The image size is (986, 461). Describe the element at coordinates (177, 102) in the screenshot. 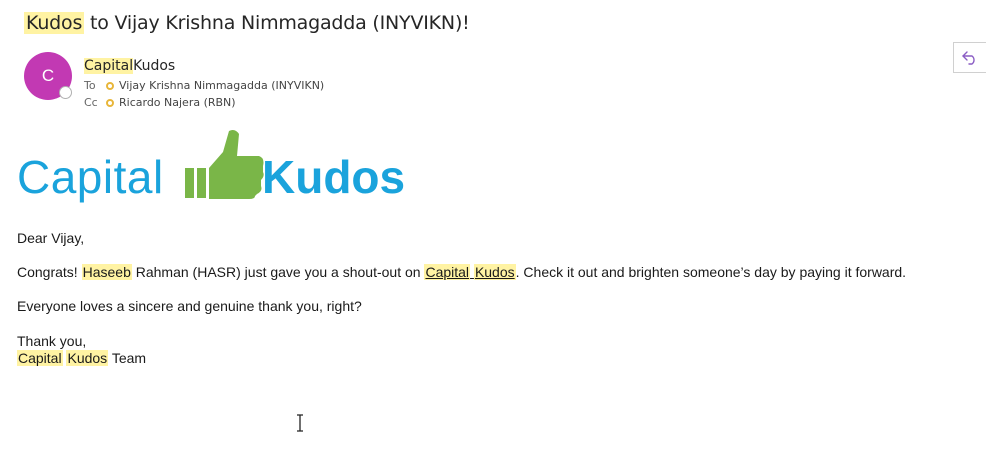

I see `cc-recipient: Ricardo Najera (RBN)` at that location.